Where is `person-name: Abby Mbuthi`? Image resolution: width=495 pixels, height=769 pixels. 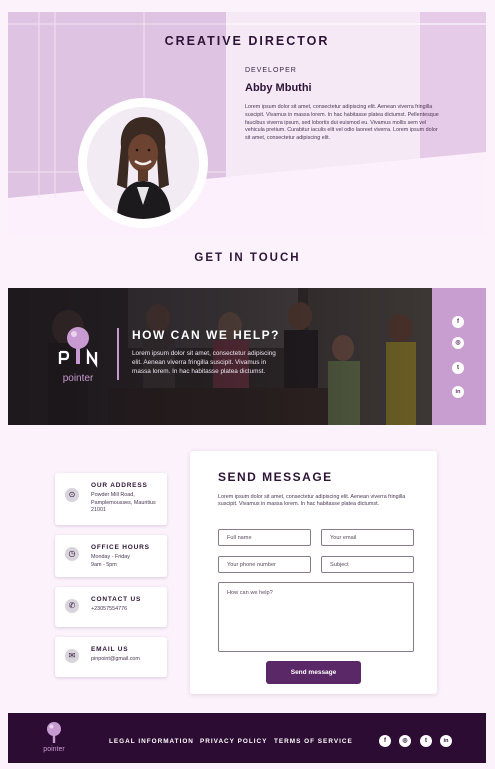
person-name: Abby Mbuthi is located at coordinates (278, 88).